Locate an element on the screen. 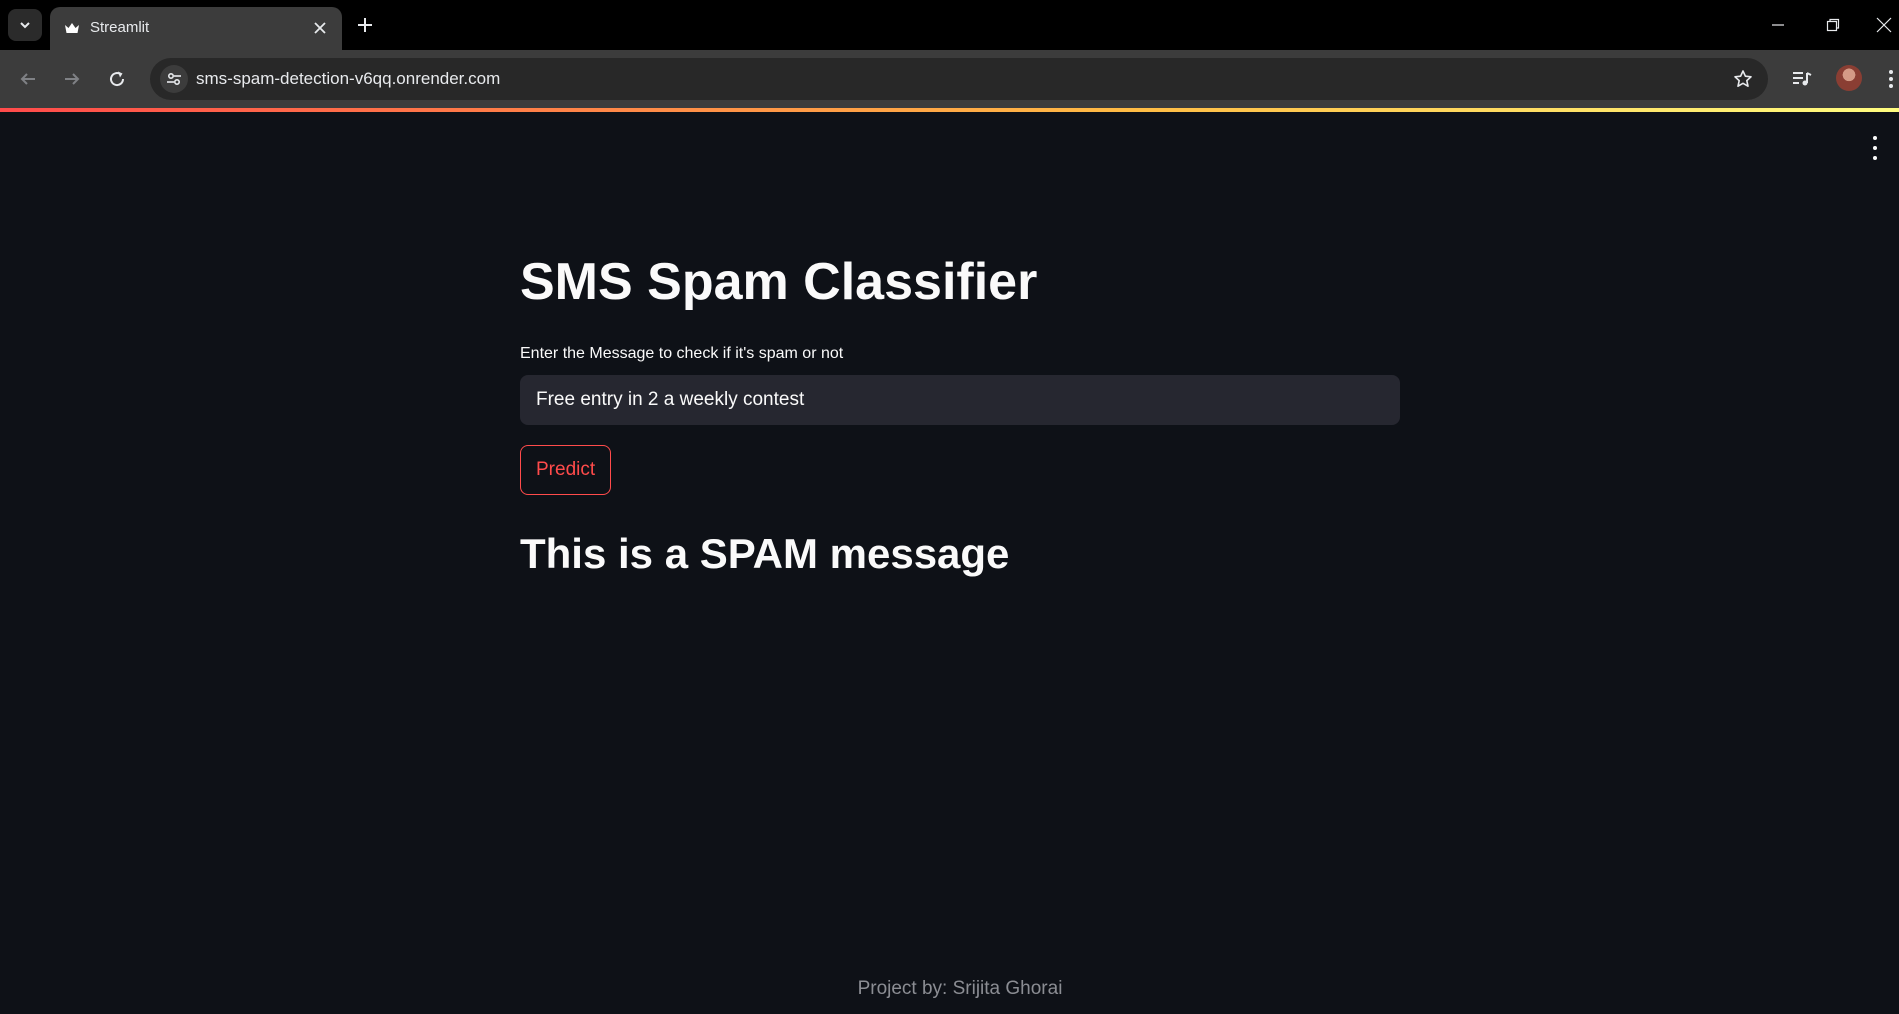 This screenshot has width=1899, height=1014. tab-search-button is located at coordinates (25, 25).